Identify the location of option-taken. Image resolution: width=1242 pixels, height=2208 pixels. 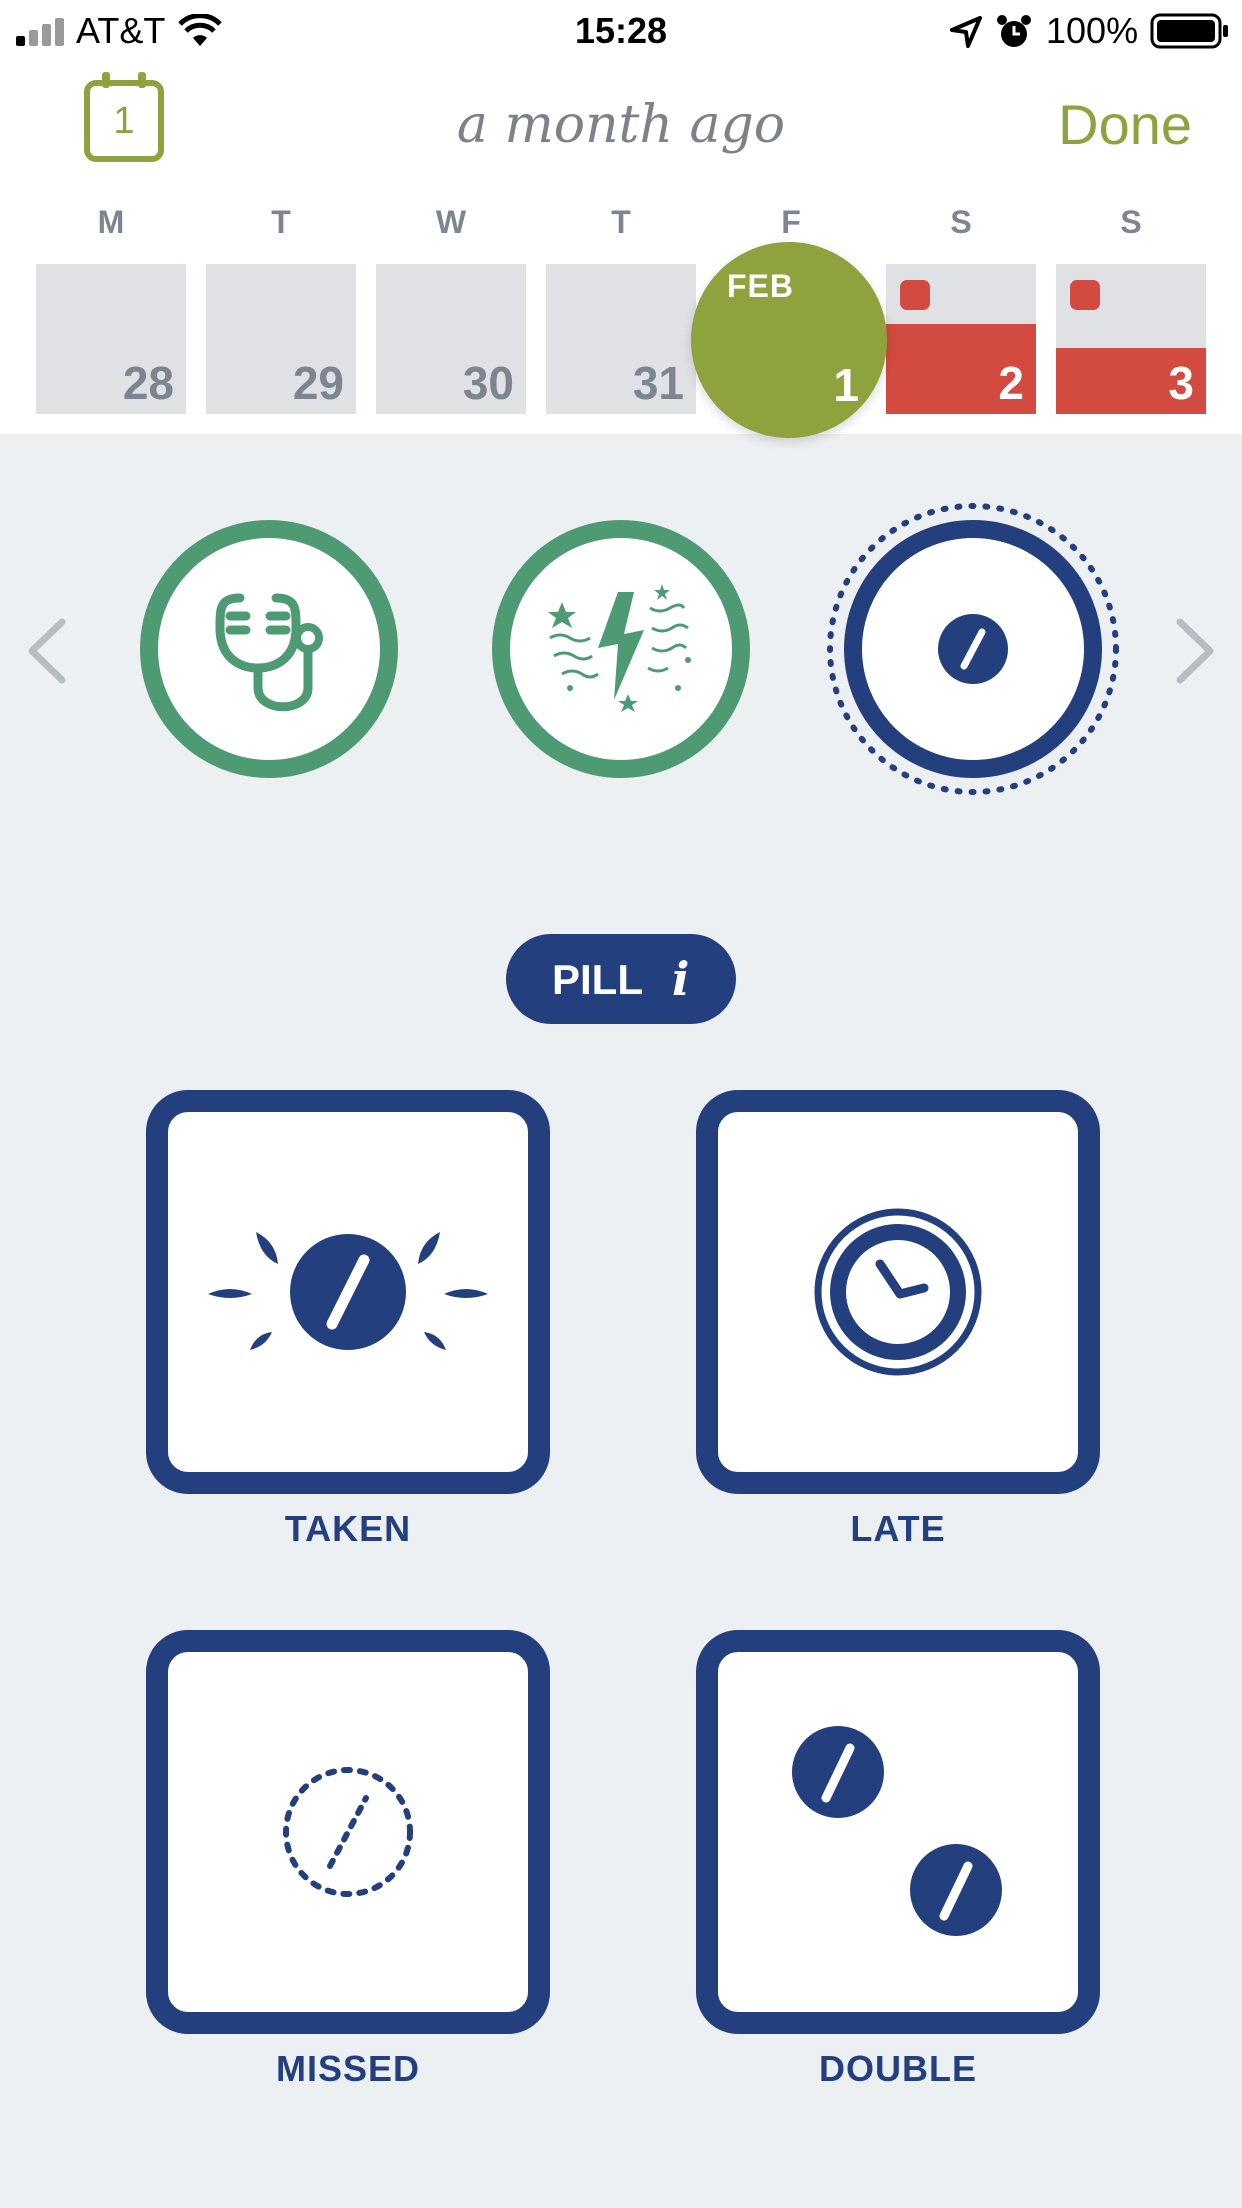
(348, 1292).